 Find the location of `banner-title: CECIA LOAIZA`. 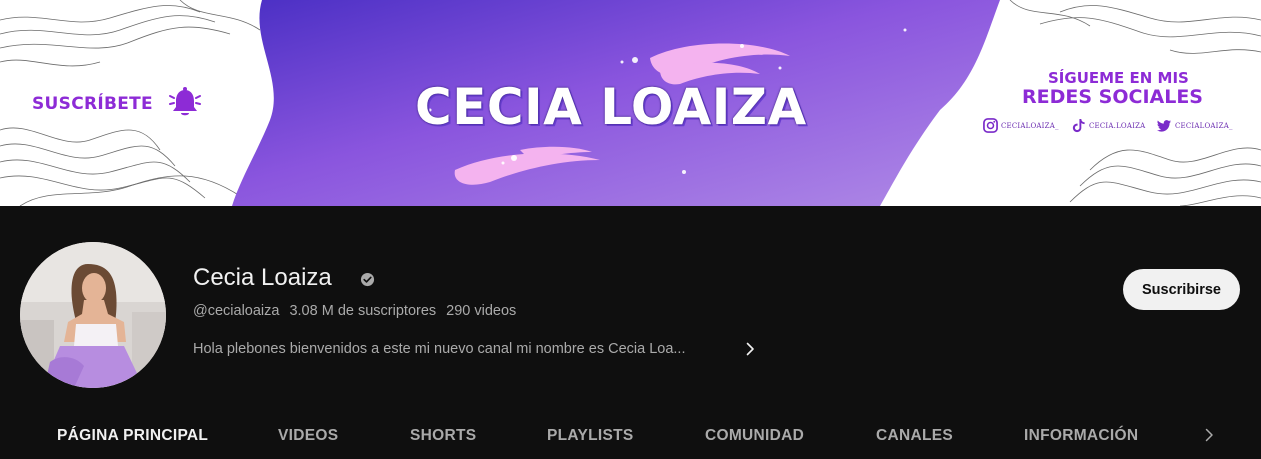

banner-title: CECIA LOAIZA is located at coordinates (611, 107).